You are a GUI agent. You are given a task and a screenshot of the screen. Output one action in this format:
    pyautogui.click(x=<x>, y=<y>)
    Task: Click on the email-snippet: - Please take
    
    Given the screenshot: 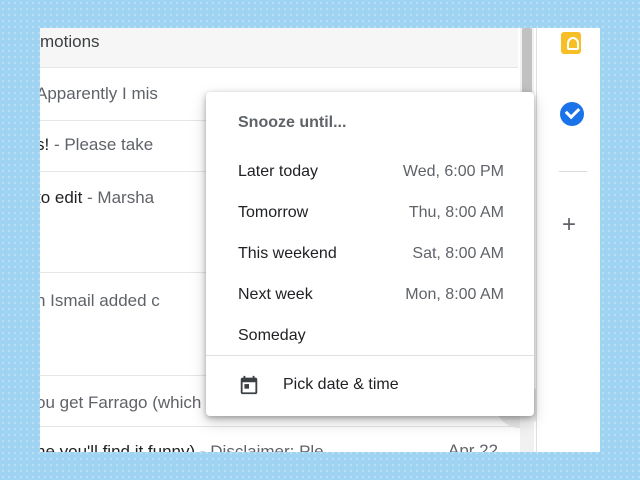 What is the action you would take?
    pyautogui.click(x=101, y=144)
    